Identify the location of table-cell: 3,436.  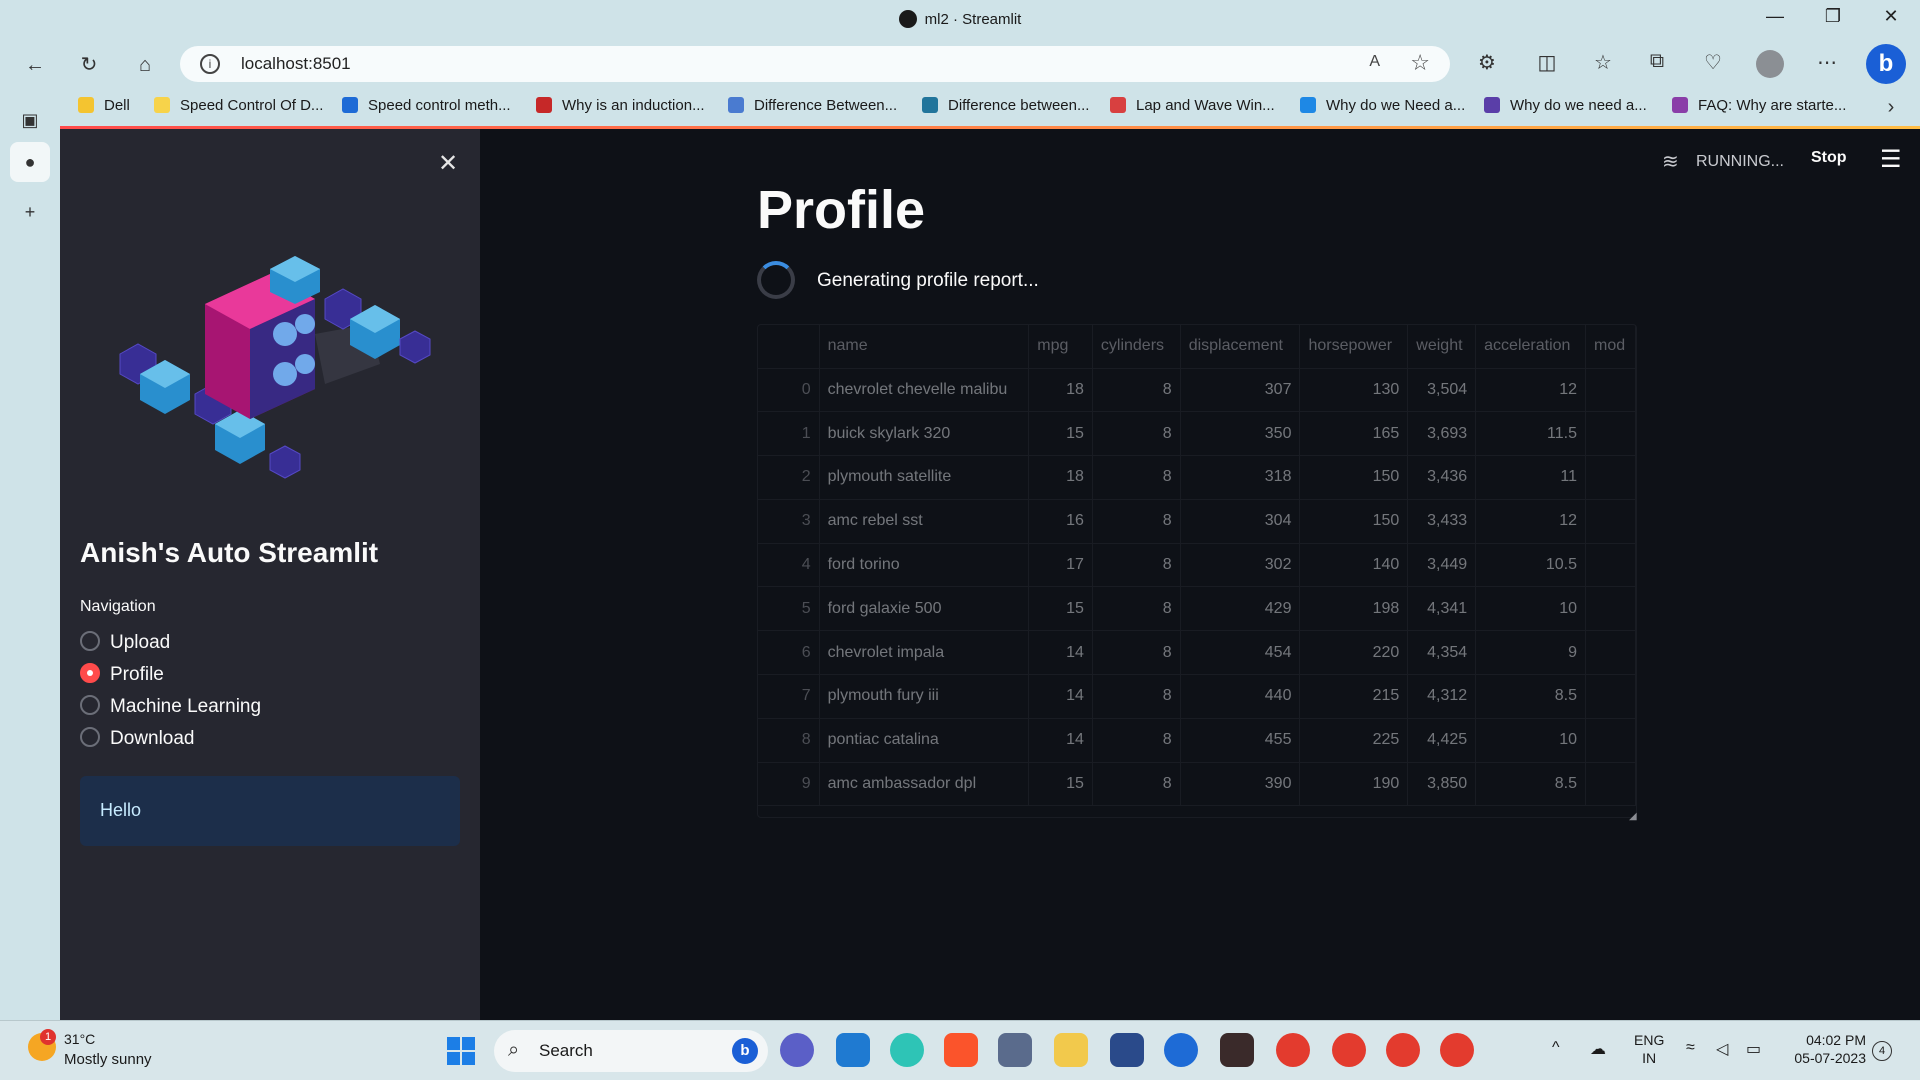
(1442, 477).